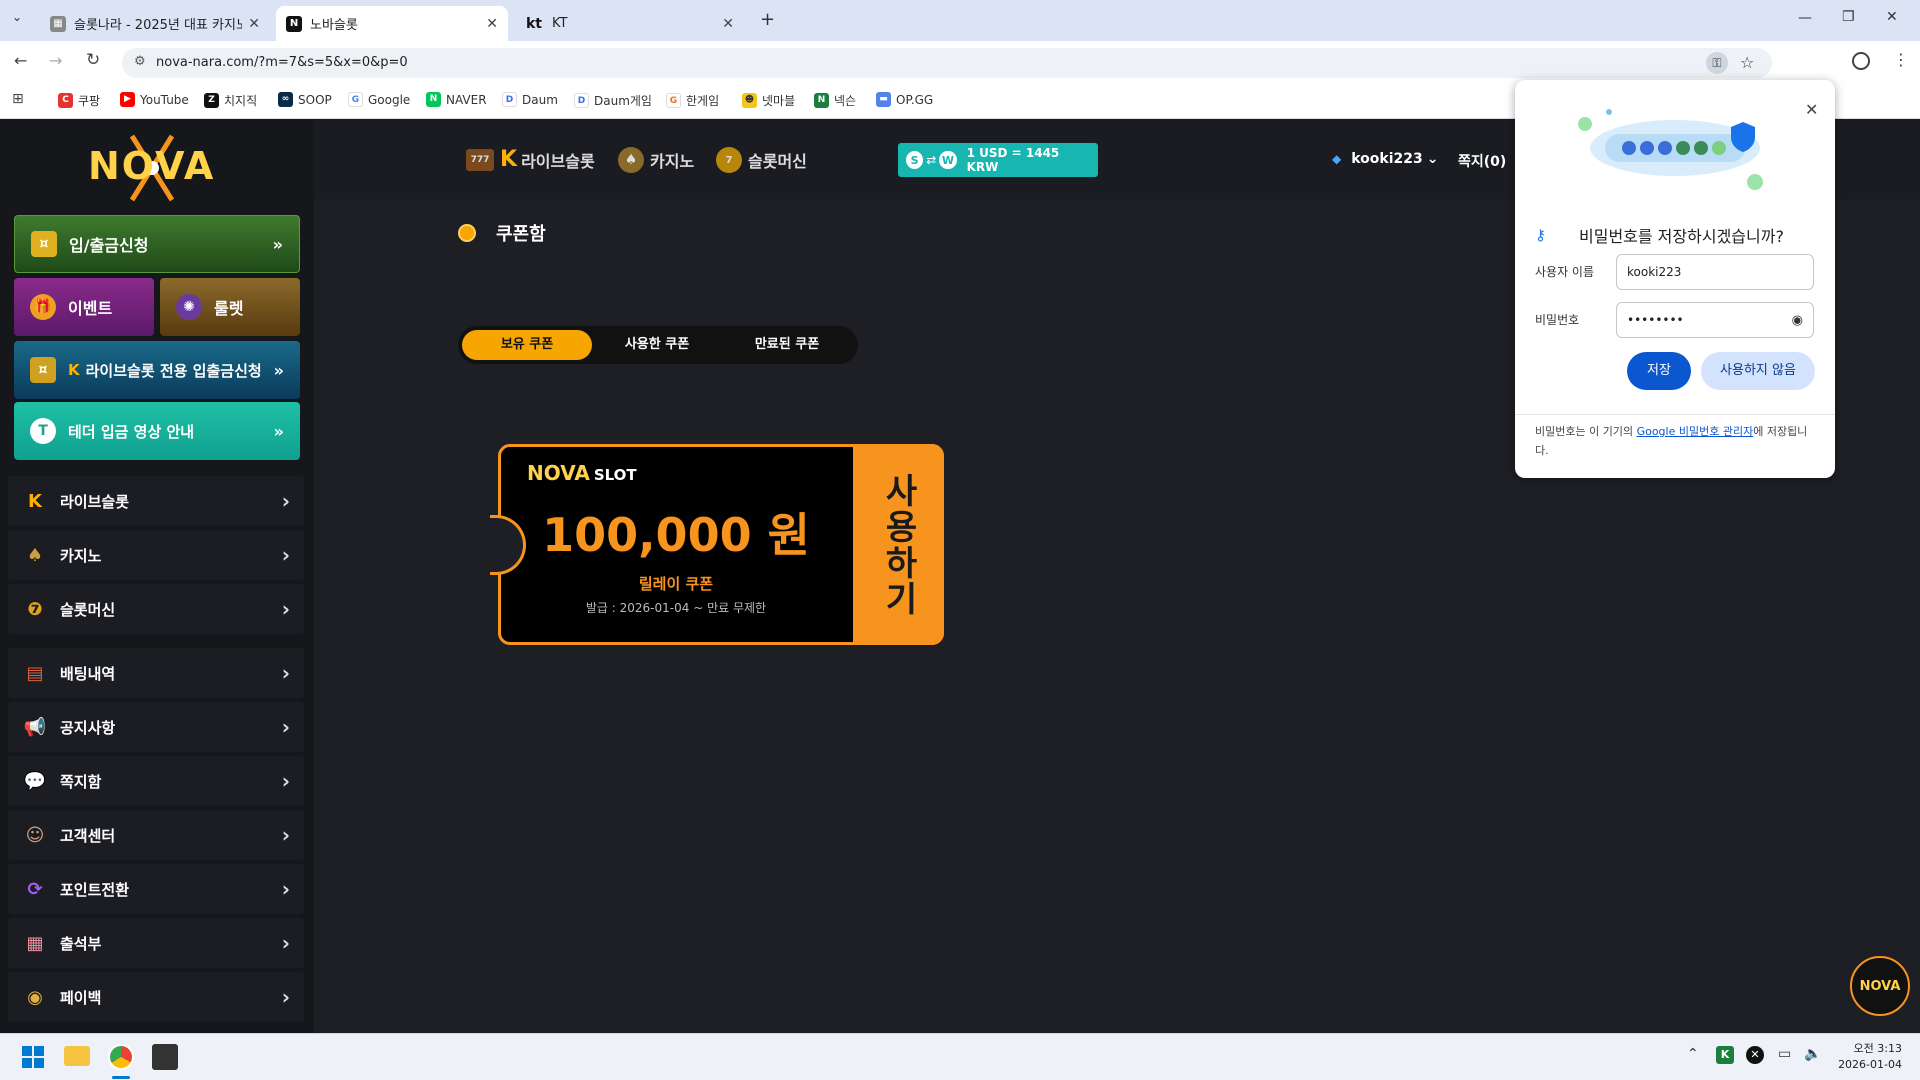 Image resolution: width=1920 pixels, height=1080 pixels. I want to click on bookmark-opgg: ▬ OP.GG, so click(904, 99).